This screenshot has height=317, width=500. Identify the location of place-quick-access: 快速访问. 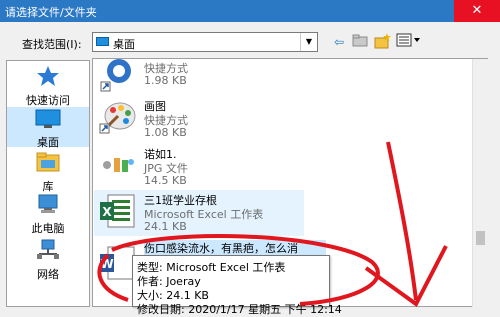
(48, 85).